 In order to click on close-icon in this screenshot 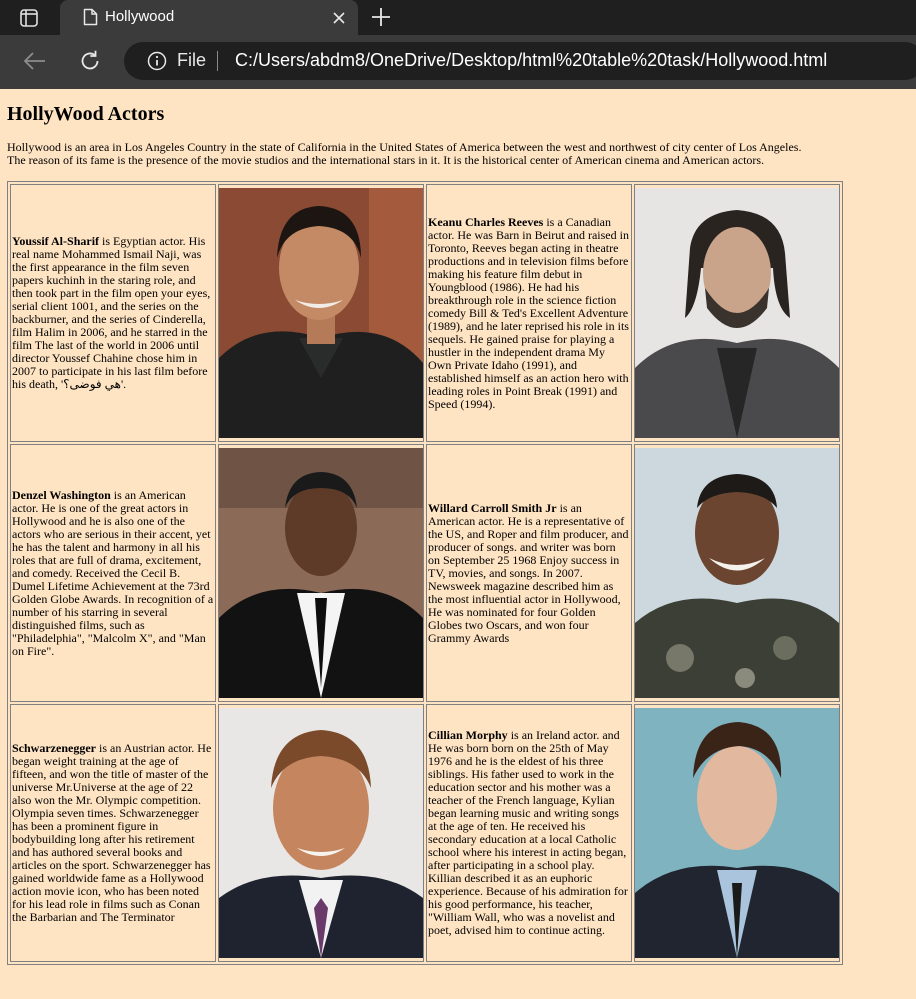, I will do `click(339, 18)`.